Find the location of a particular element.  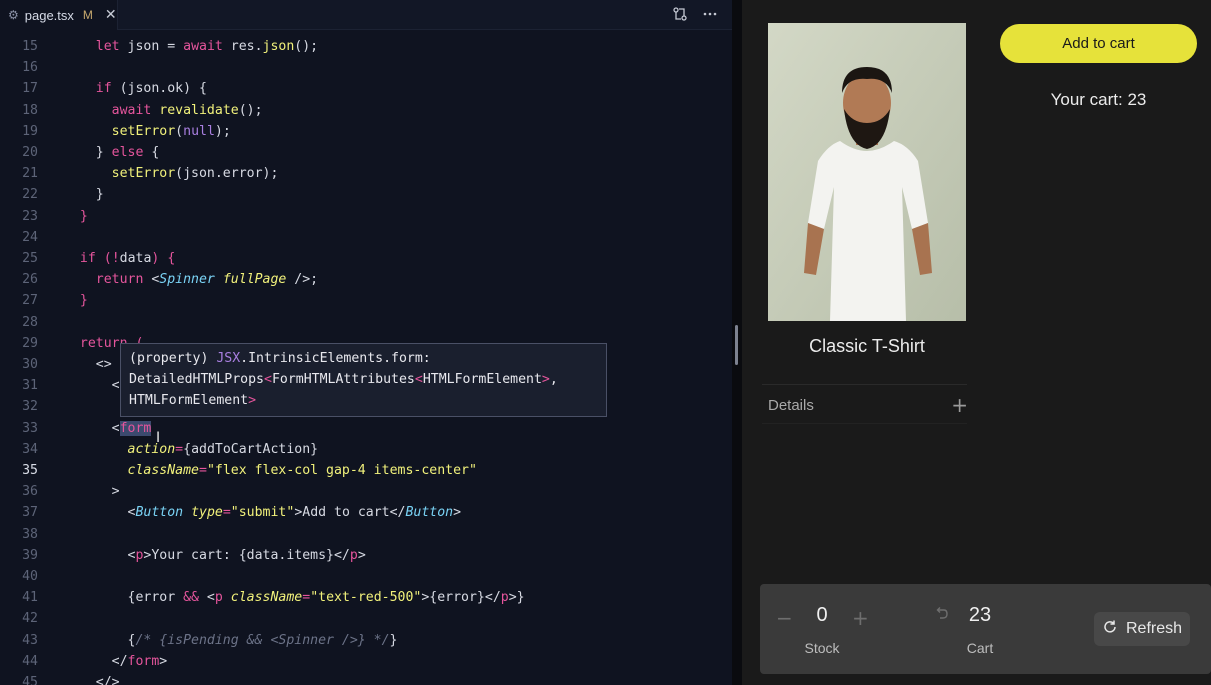

gear-icon: ⚙ is located at coordinates (13, 15).